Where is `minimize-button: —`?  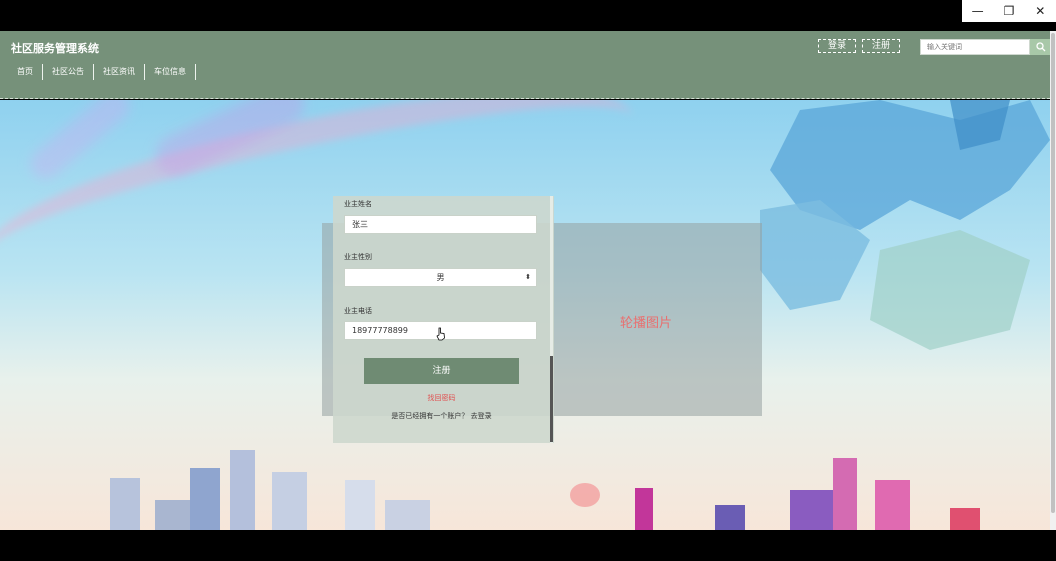
minimize-button: — is located at coordinates (978, 11).